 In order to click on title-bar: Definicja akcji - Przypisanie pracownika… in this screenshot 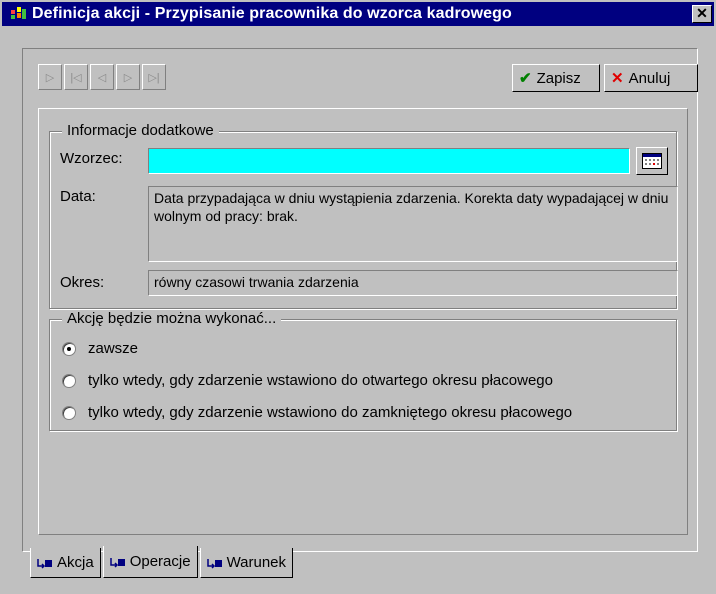, I will do `click(358, 14)`.